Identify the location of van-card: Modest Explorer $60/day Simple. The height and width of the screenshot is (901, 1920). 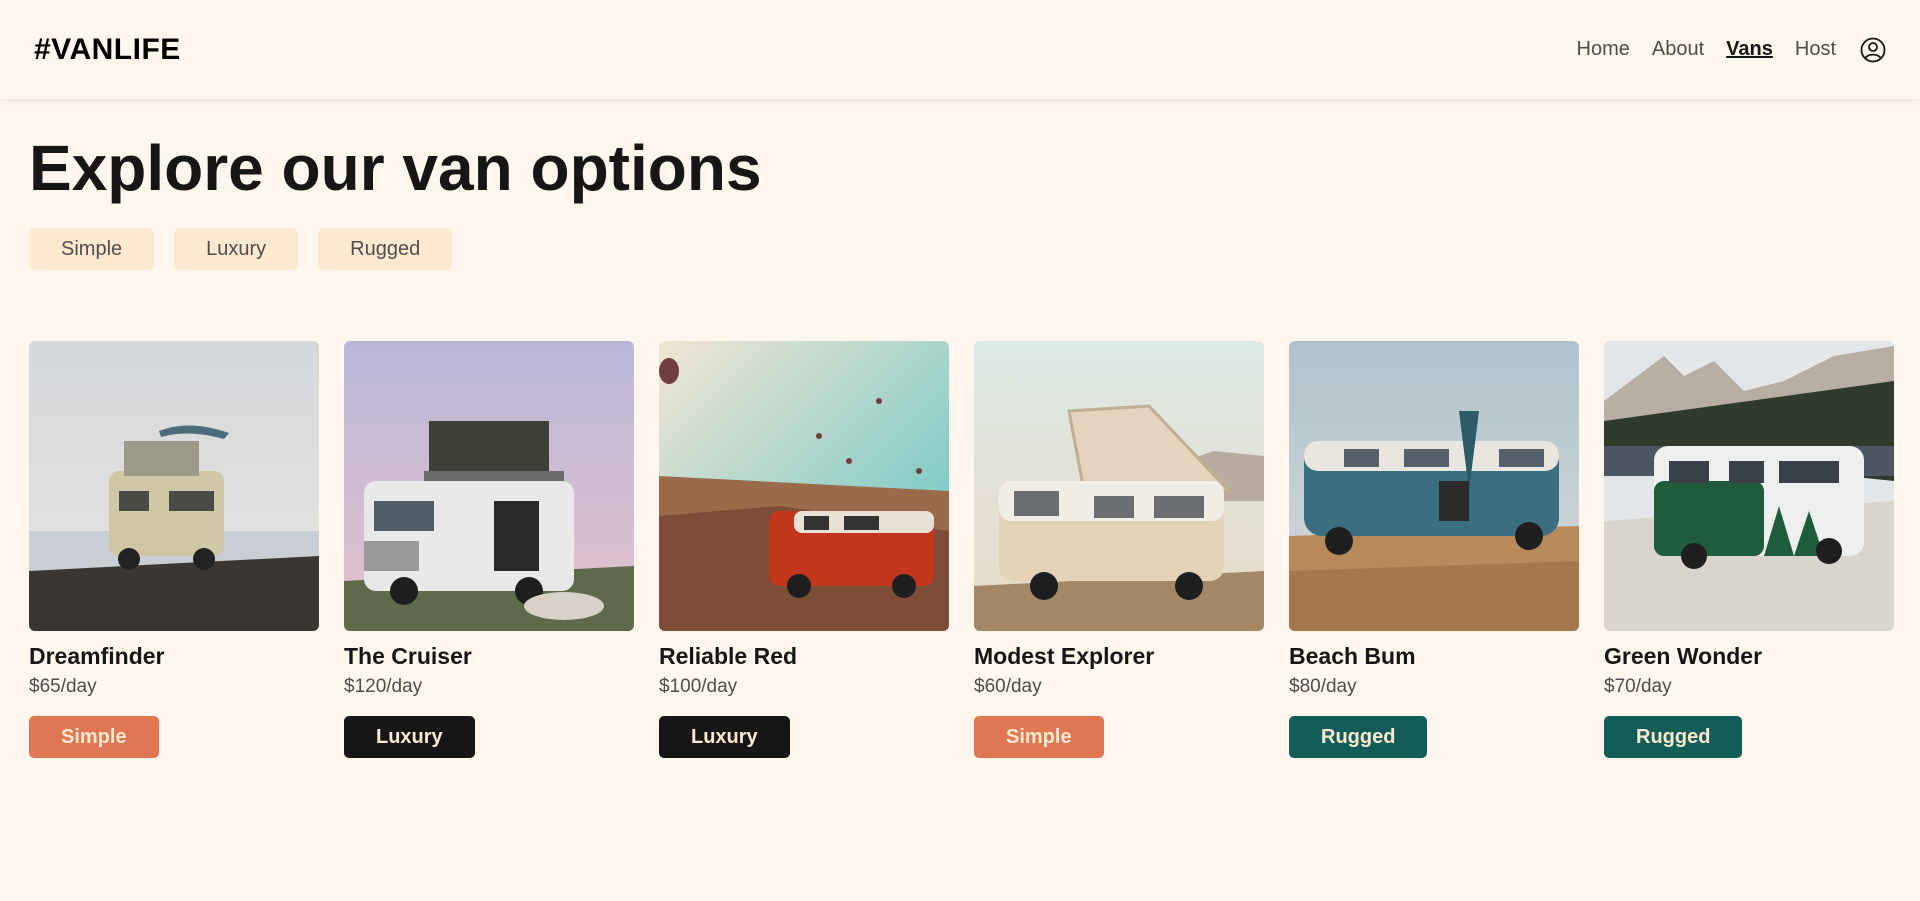
(1119, 550).